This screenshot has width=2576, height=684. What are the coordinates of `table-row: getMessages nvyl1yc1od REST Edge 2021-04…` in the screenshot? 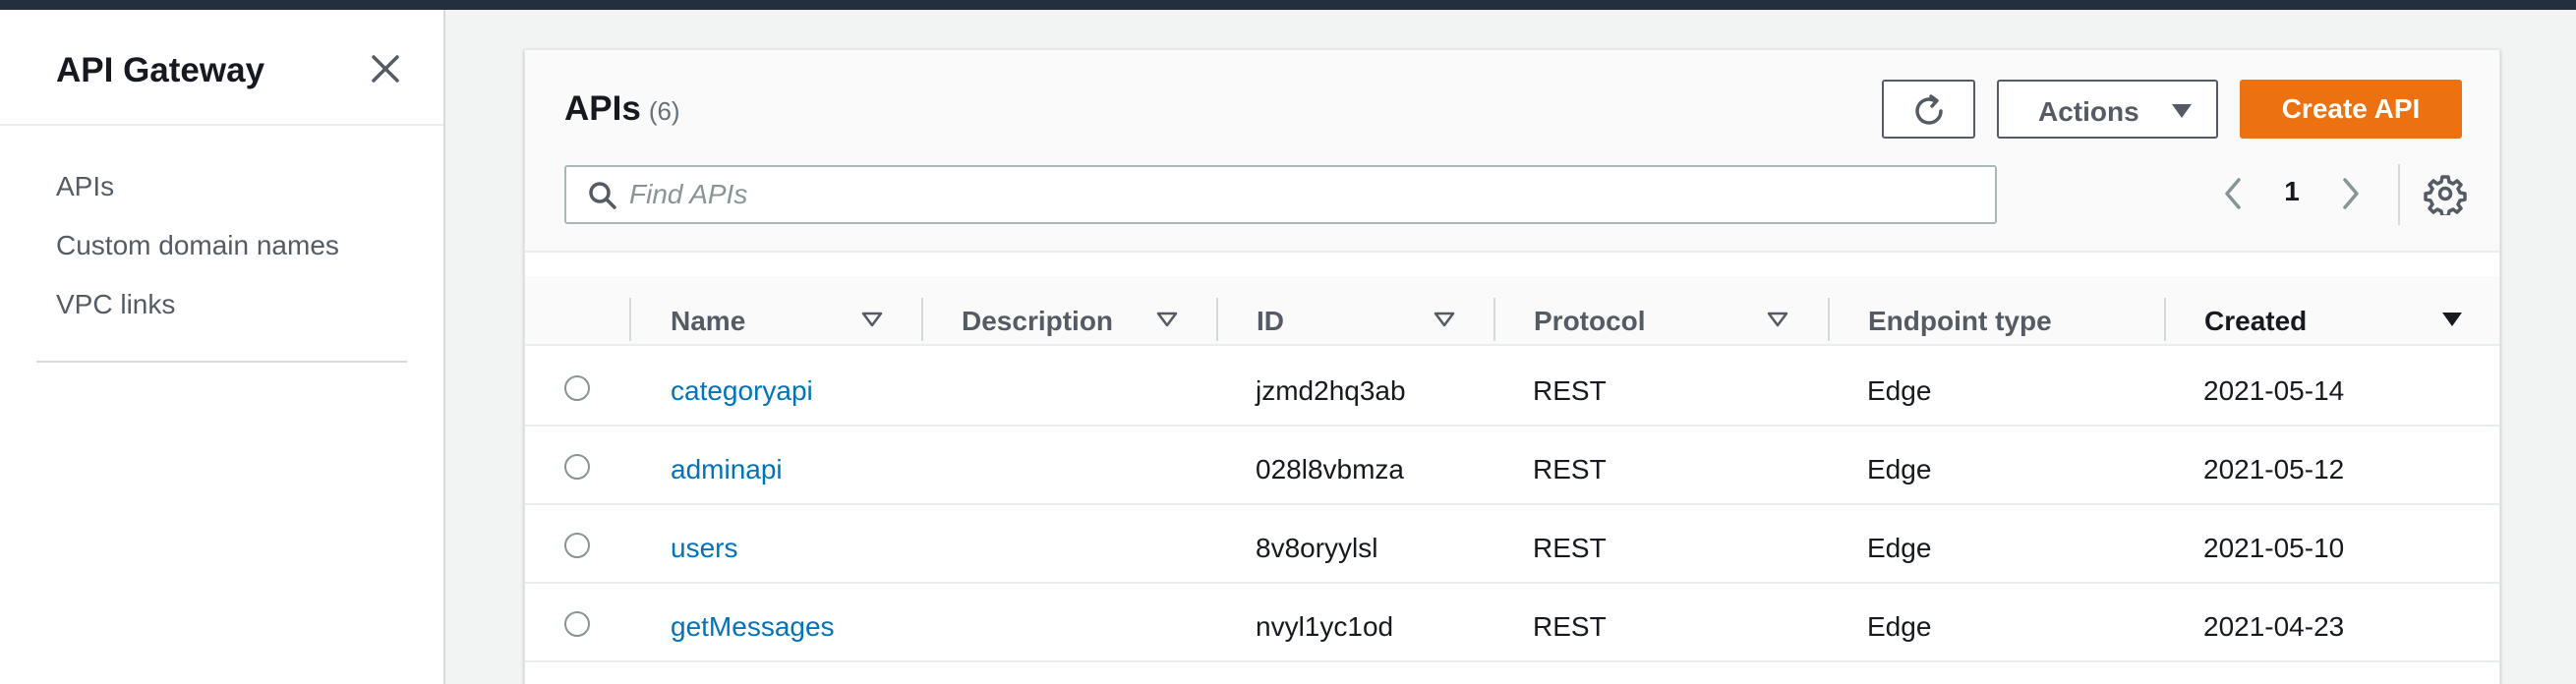 It's located at (1512, 623).